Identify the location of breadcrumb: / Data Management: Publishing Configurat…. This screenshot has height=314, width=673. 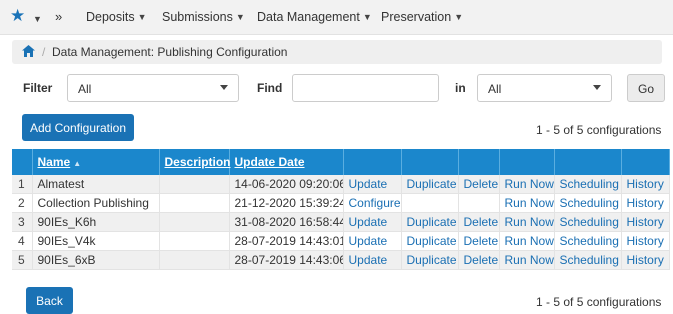
(337, 52).